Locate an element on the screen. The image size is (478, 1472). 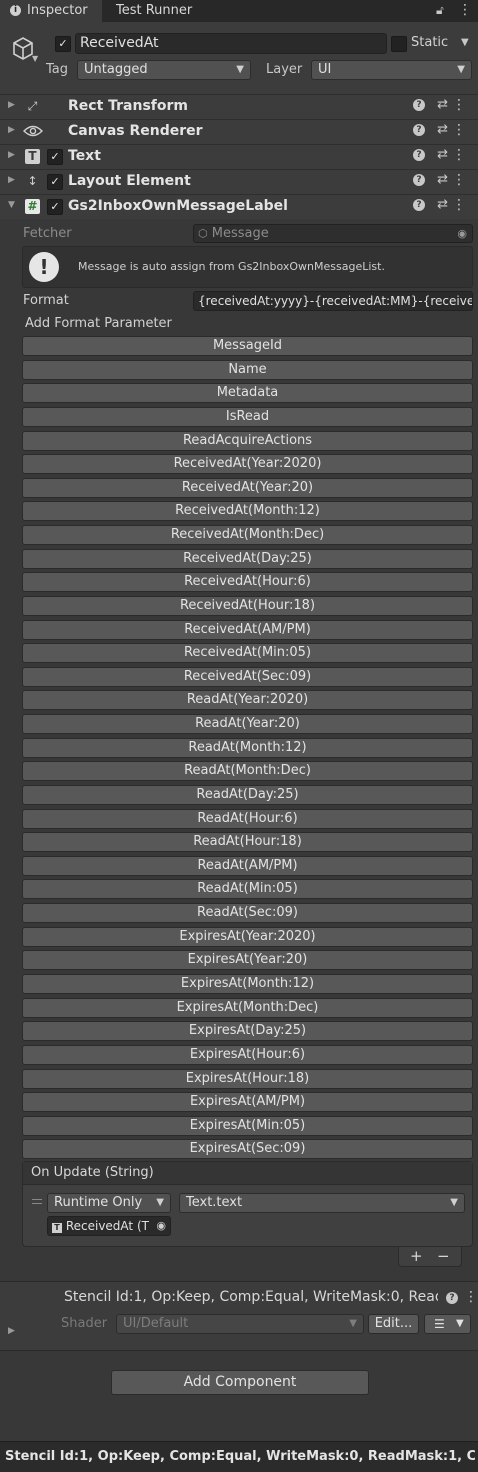
format-parameter-button: ExpiresAt(Year:2020) is located at coordinates (247, 937).